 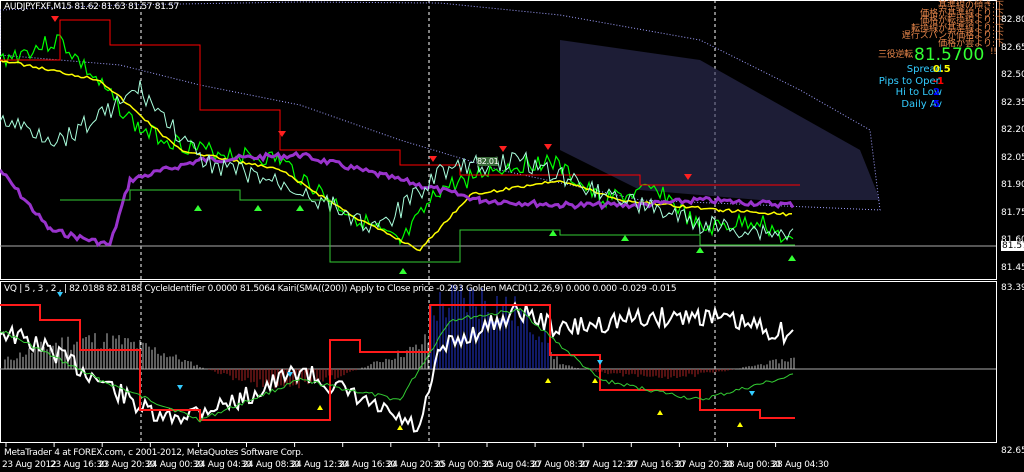 What do you see at coordinates (936, 104) in the screenshot?
I see `stat-value: 5` at bounding box center [936, 104].